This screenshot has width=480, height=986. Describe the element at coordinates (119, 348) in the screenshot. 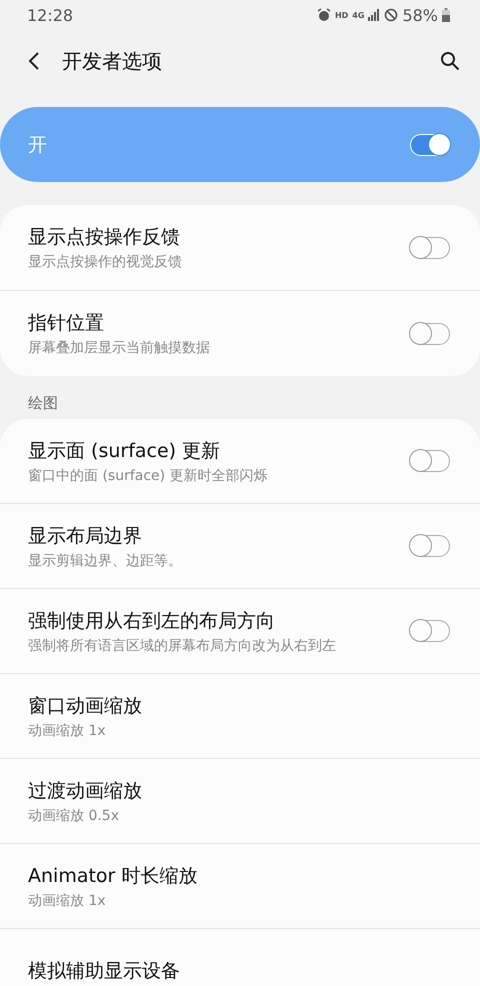

I see `setting-summary: 屏幕叠加层显示当前触摸数据` at that location.